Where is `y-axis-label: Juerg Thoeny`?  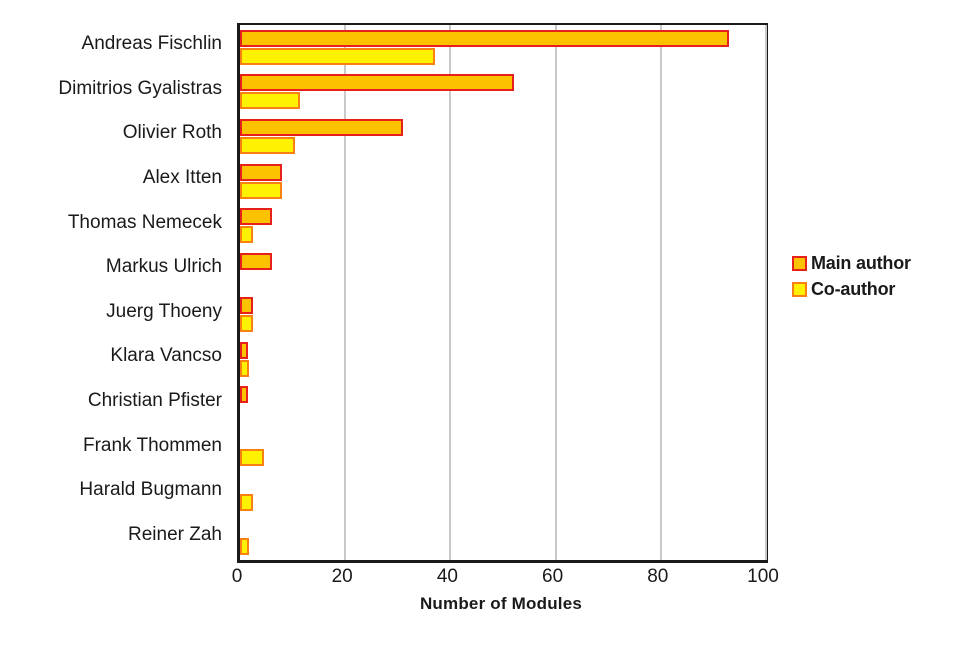 y-axis-label: Juerg Thoeny is located at coordinates (164, 311).